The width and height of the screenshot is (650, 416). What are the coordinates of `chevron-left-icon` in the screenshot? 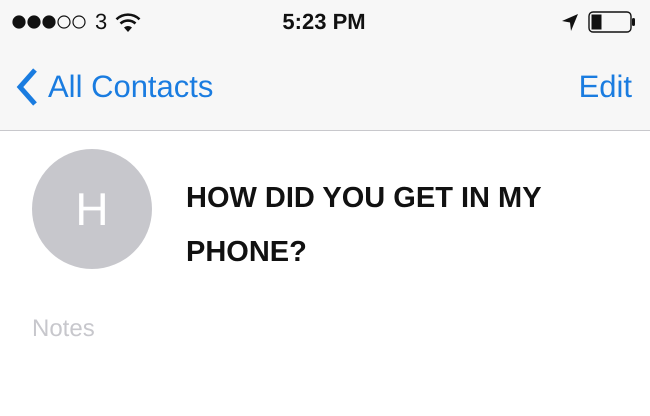 It's located at (27, 87).